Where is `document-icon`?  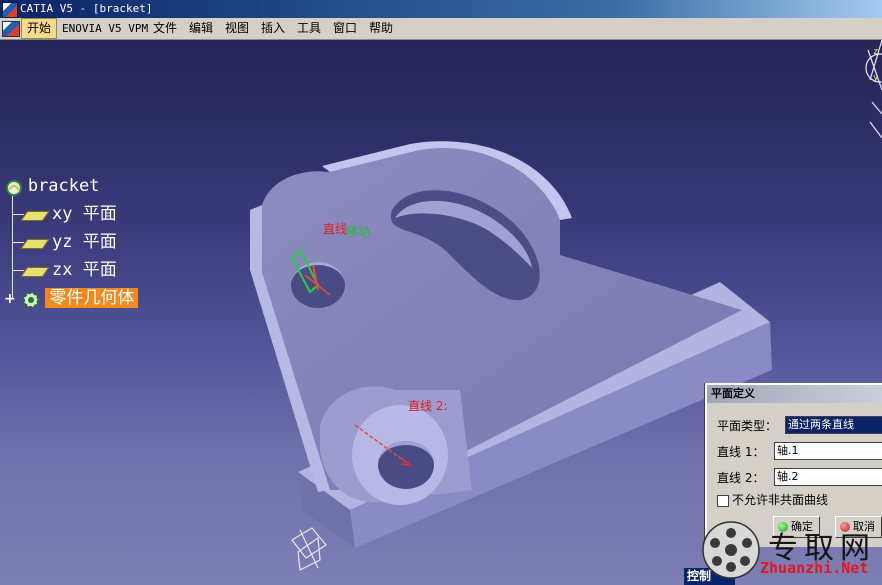 document-icon is located at coordinates (11, 29).